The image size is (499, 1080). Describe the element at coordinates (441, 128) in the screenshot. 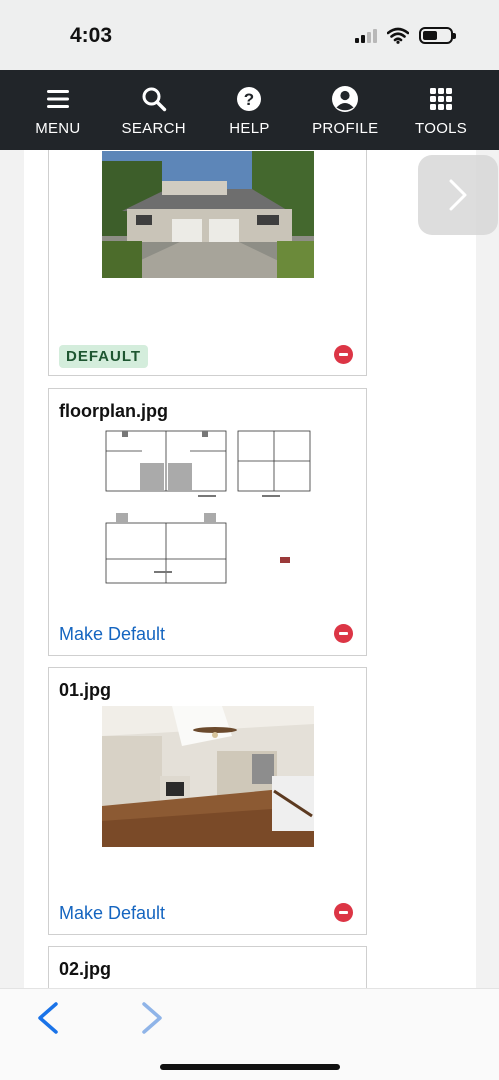

I see `nav-tools-label: TOOLS` at that location.